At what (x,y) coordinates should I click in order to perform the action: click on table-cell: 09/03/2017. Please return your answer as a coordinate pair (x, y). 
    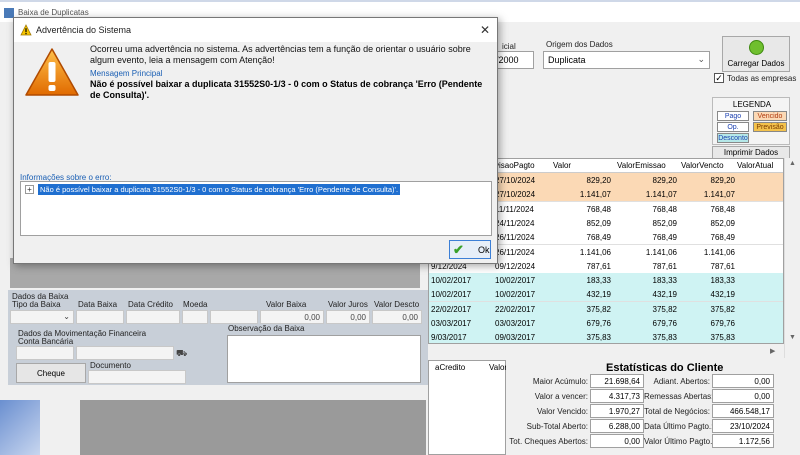
    Looking at the image, I should click on (515, 338).